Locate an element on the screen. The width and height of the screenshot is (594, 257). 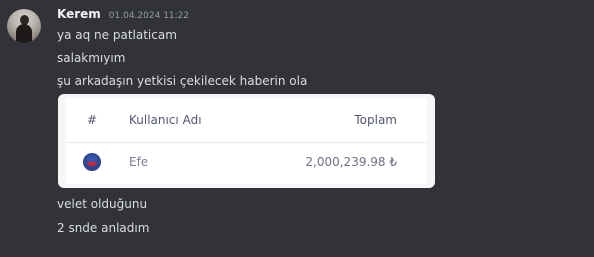
column-header-total: Toplam is located at coordinates (375, 120).